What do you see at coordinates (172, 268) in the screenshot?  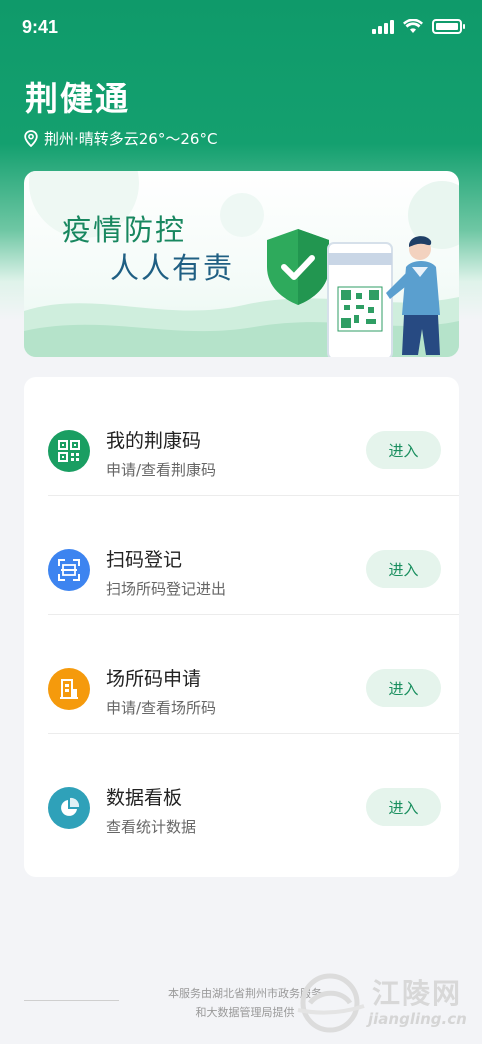 I see `banner-slogan-line2: 人人有责` at bounding box center [172, 268].